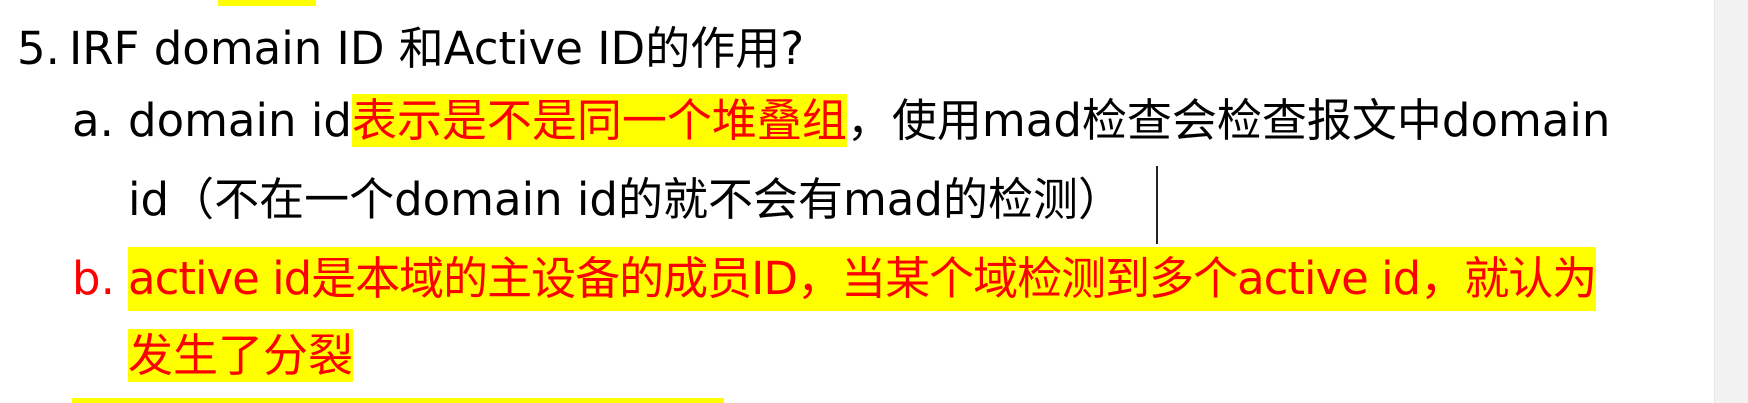 This screenshot has height=403, width=1748. I want to click on page-right-margin, so click(1731, 201).